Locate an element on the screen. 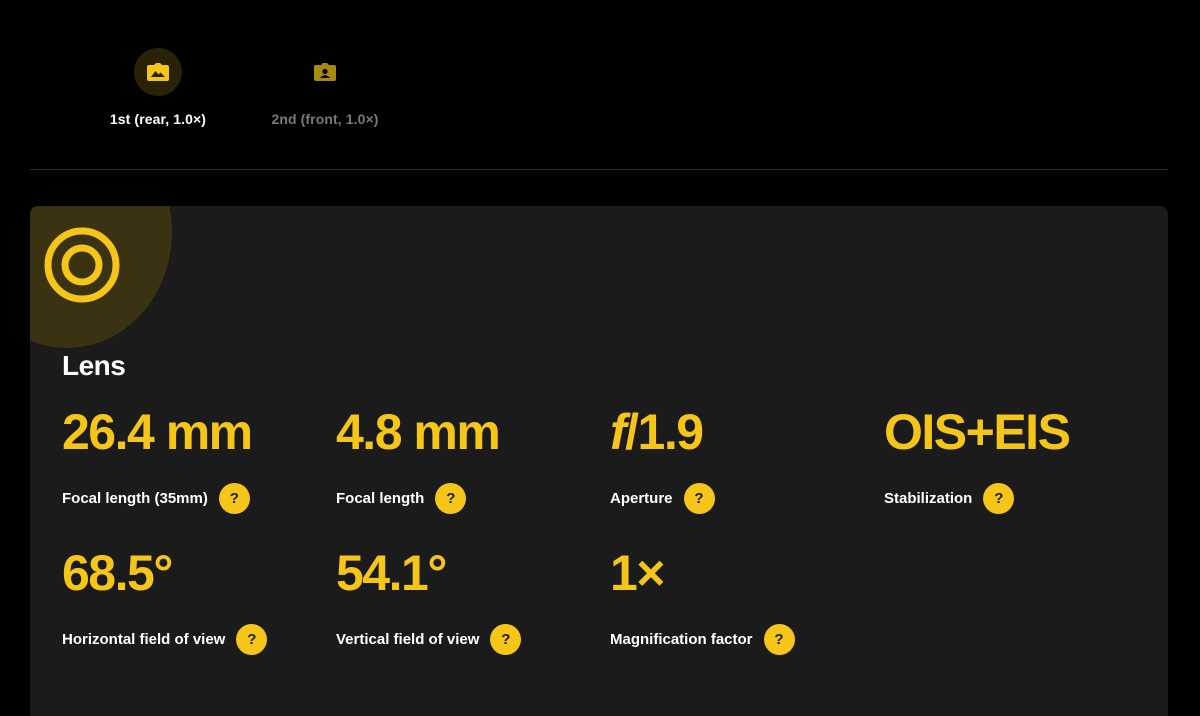  aperture-f-symbol: f is located at coordinates (618, 432).